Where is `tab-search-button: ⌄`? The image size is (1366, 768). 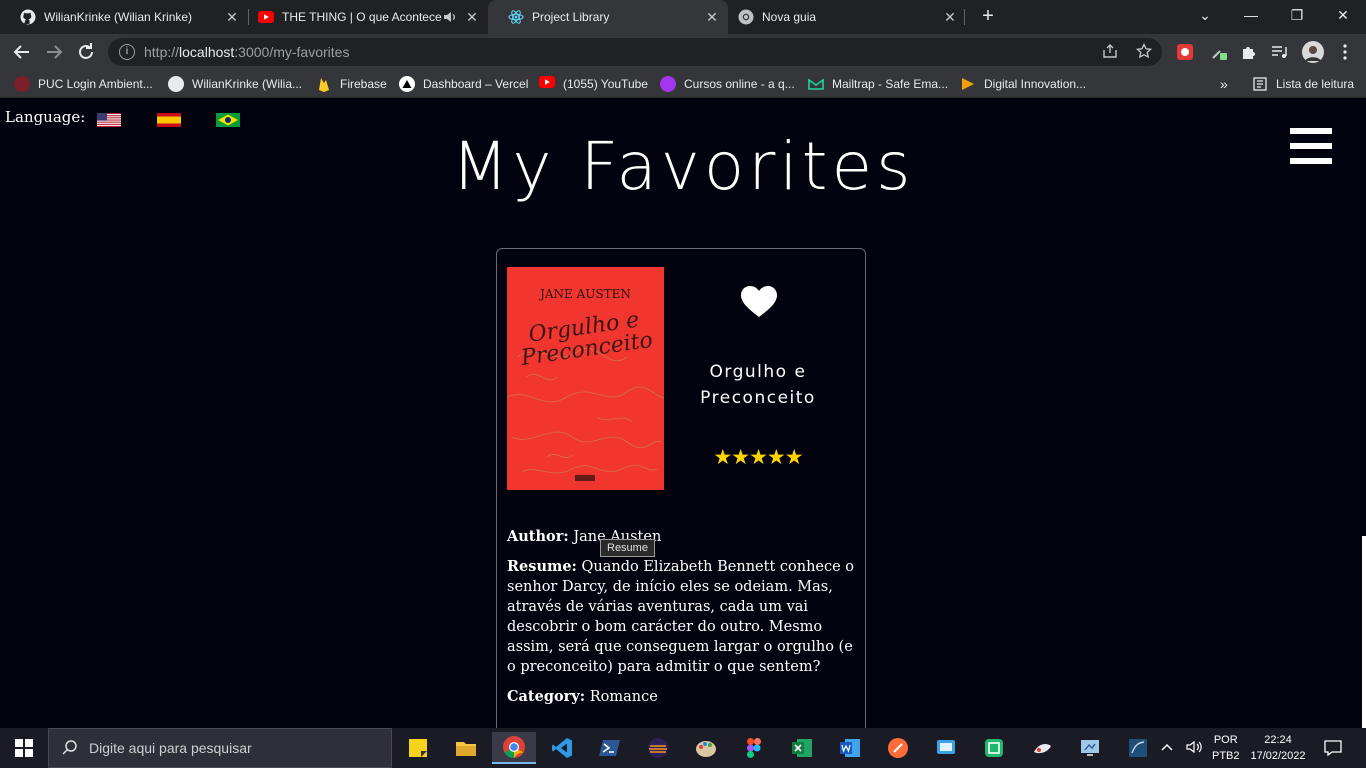
tab-search-button: ⌄ is located at coordinates (1205, 15).